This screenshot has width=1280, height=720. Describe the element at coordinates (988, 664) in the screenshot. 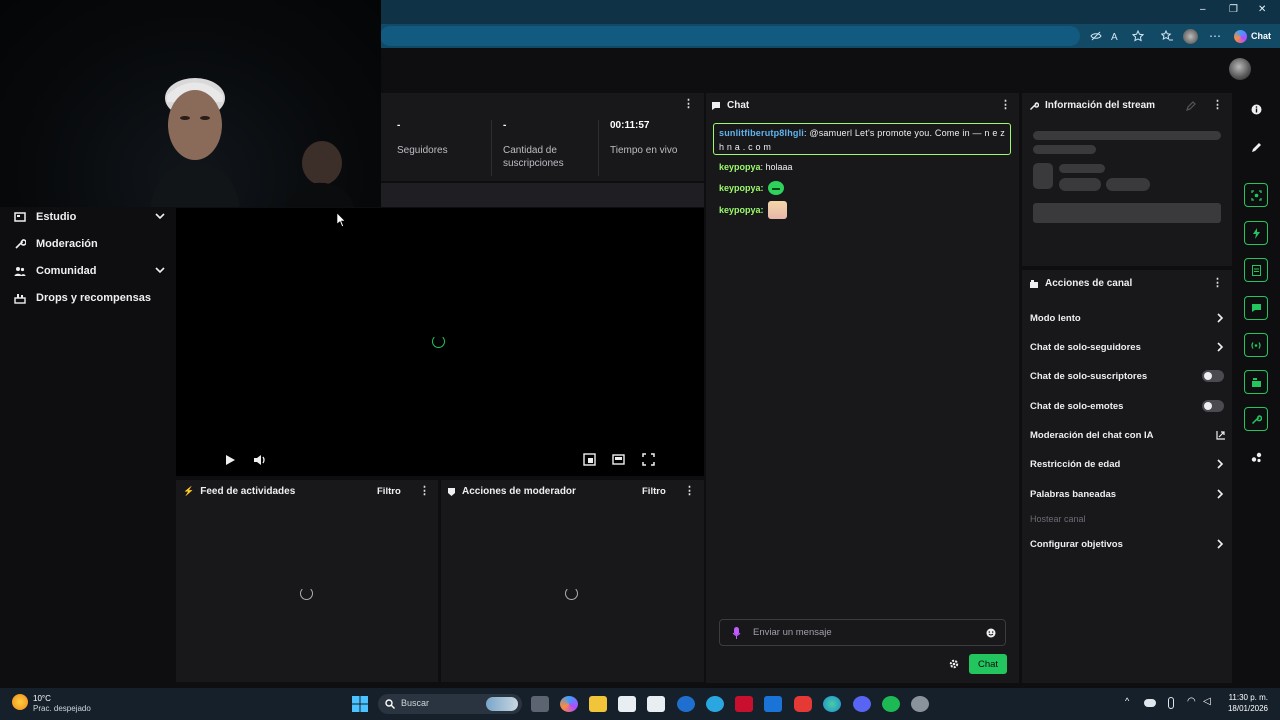

I see `send-chat-button: Chat` at that location.